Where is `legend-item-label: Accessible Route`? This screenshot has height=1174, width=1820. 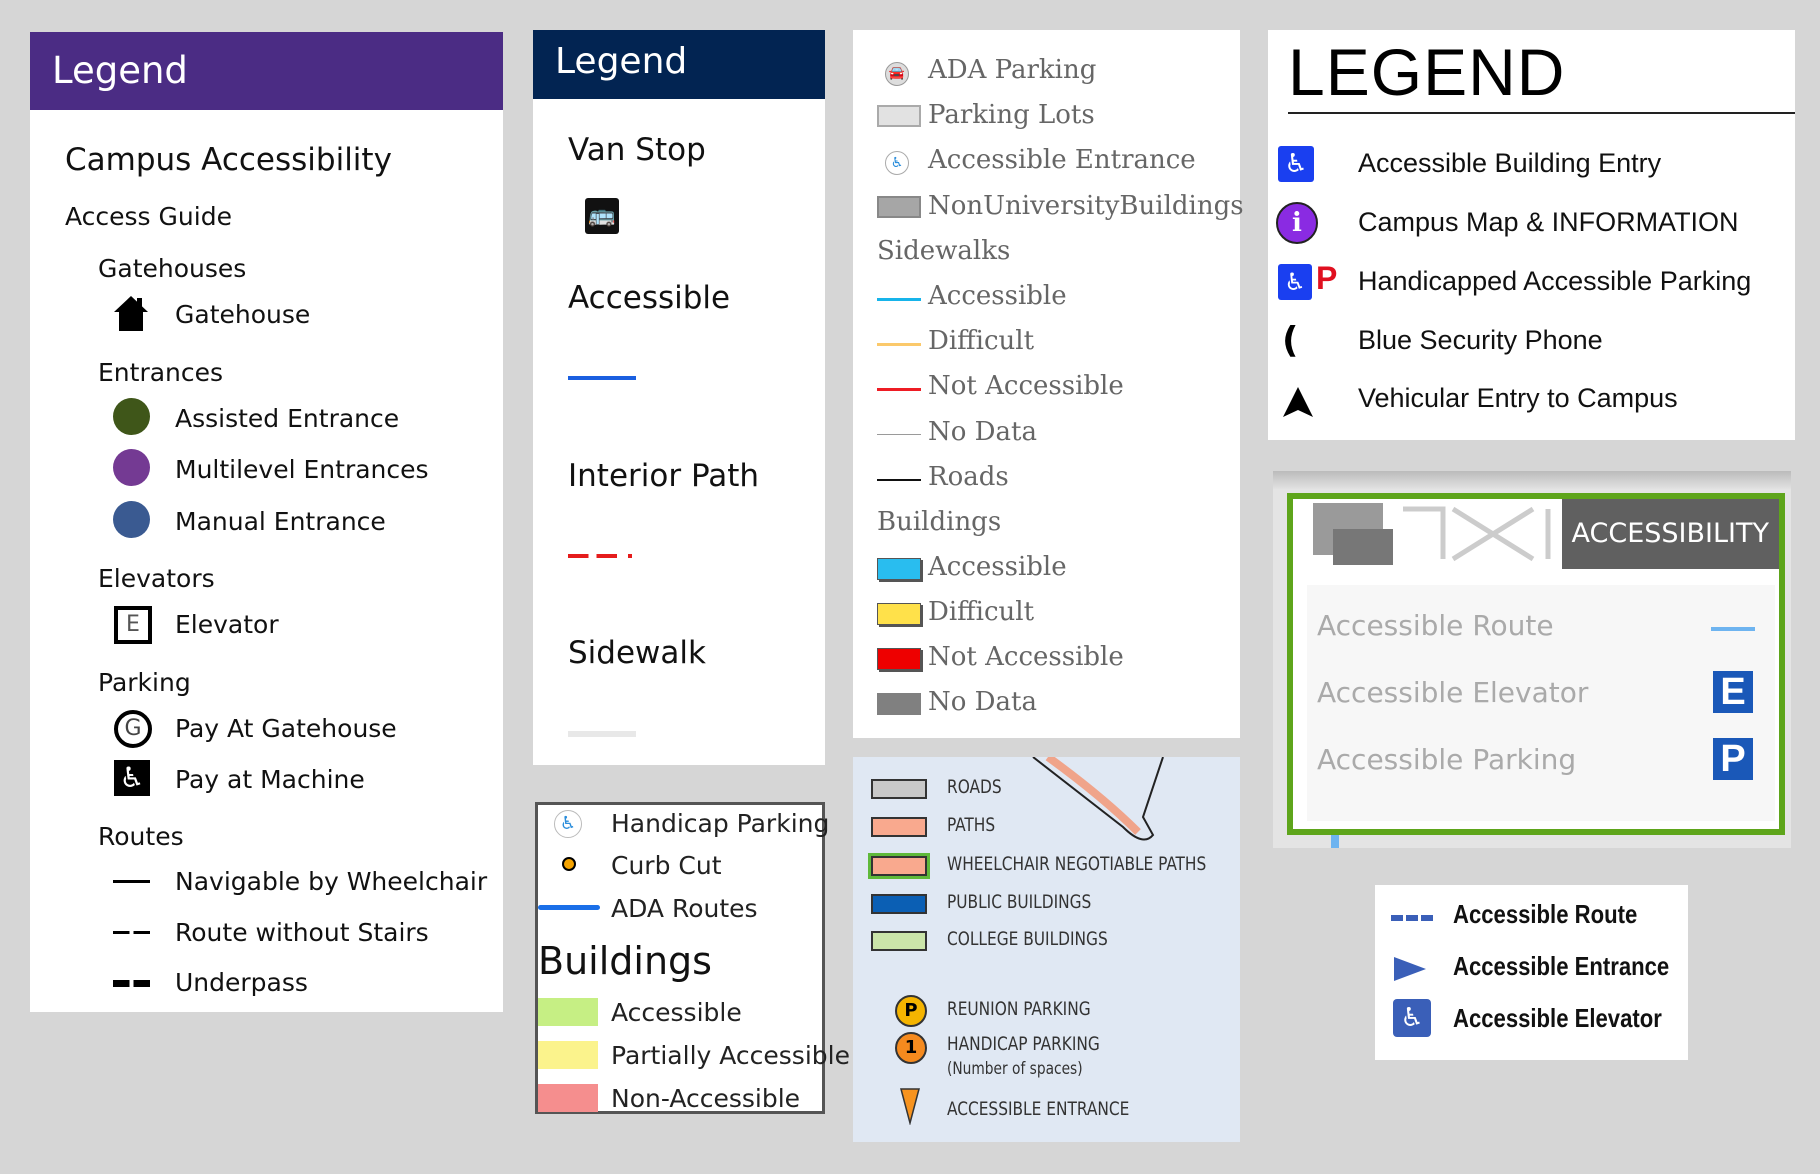 legend-item-label: Accessible Route is located at coordinates (1545, 914).